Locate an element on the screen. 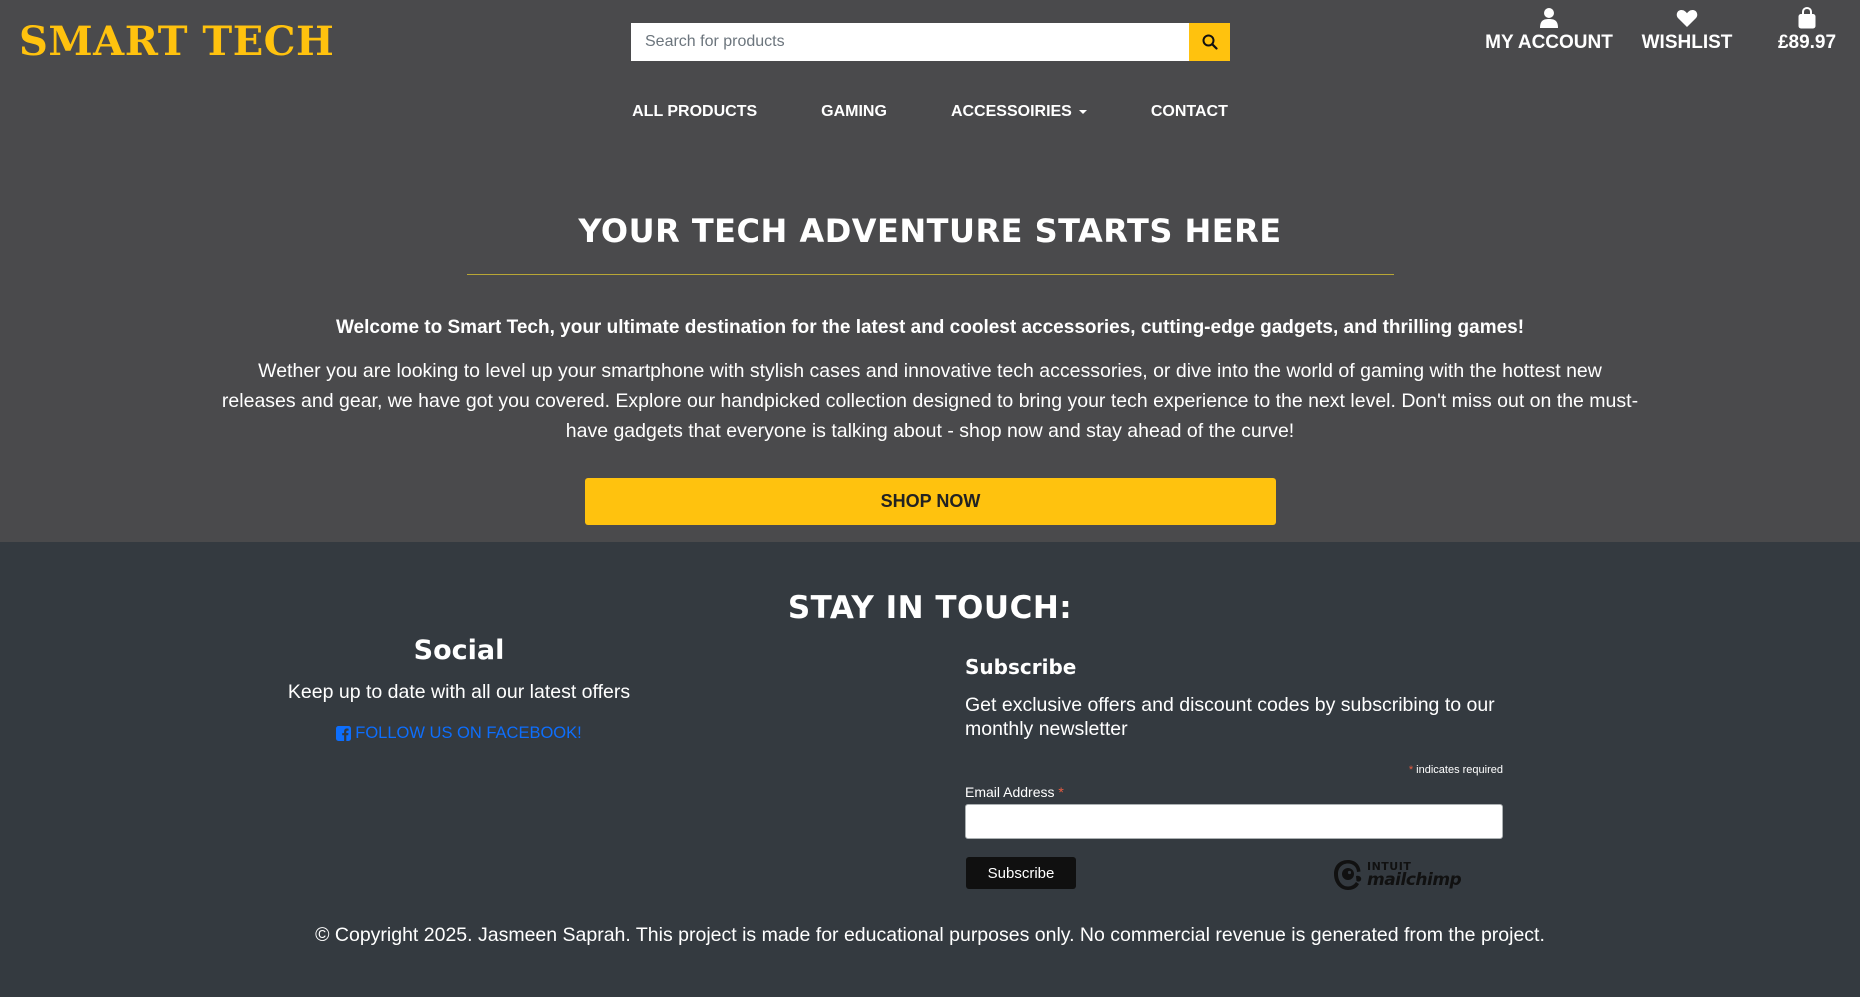 Image resolution: width=1860 pixels, height=997 pixels. caret-down-icon is located at coordinates (1082, 112).